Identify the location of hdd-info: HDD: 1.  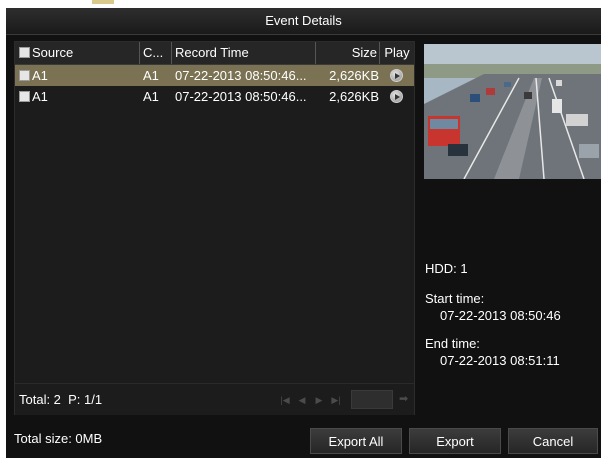
(446, 268).